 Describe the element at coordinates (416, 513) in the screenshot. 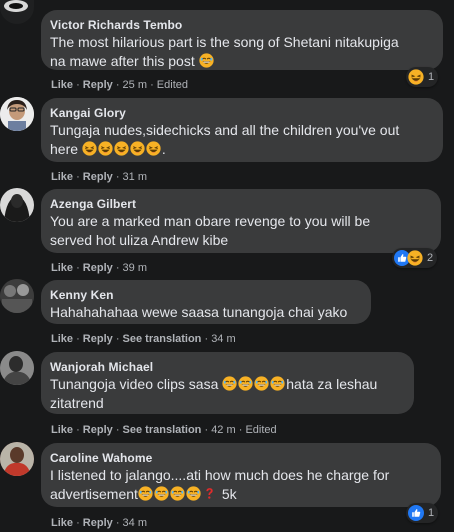

I see `like-reaction-icon` at that location.